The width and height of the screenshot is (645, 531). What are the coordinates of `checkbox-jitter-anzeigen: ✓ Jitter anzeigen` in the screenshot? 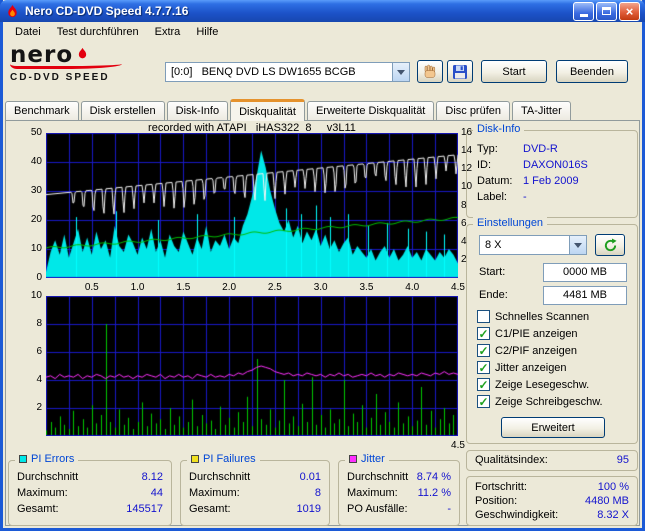 It's located at (522, 367).